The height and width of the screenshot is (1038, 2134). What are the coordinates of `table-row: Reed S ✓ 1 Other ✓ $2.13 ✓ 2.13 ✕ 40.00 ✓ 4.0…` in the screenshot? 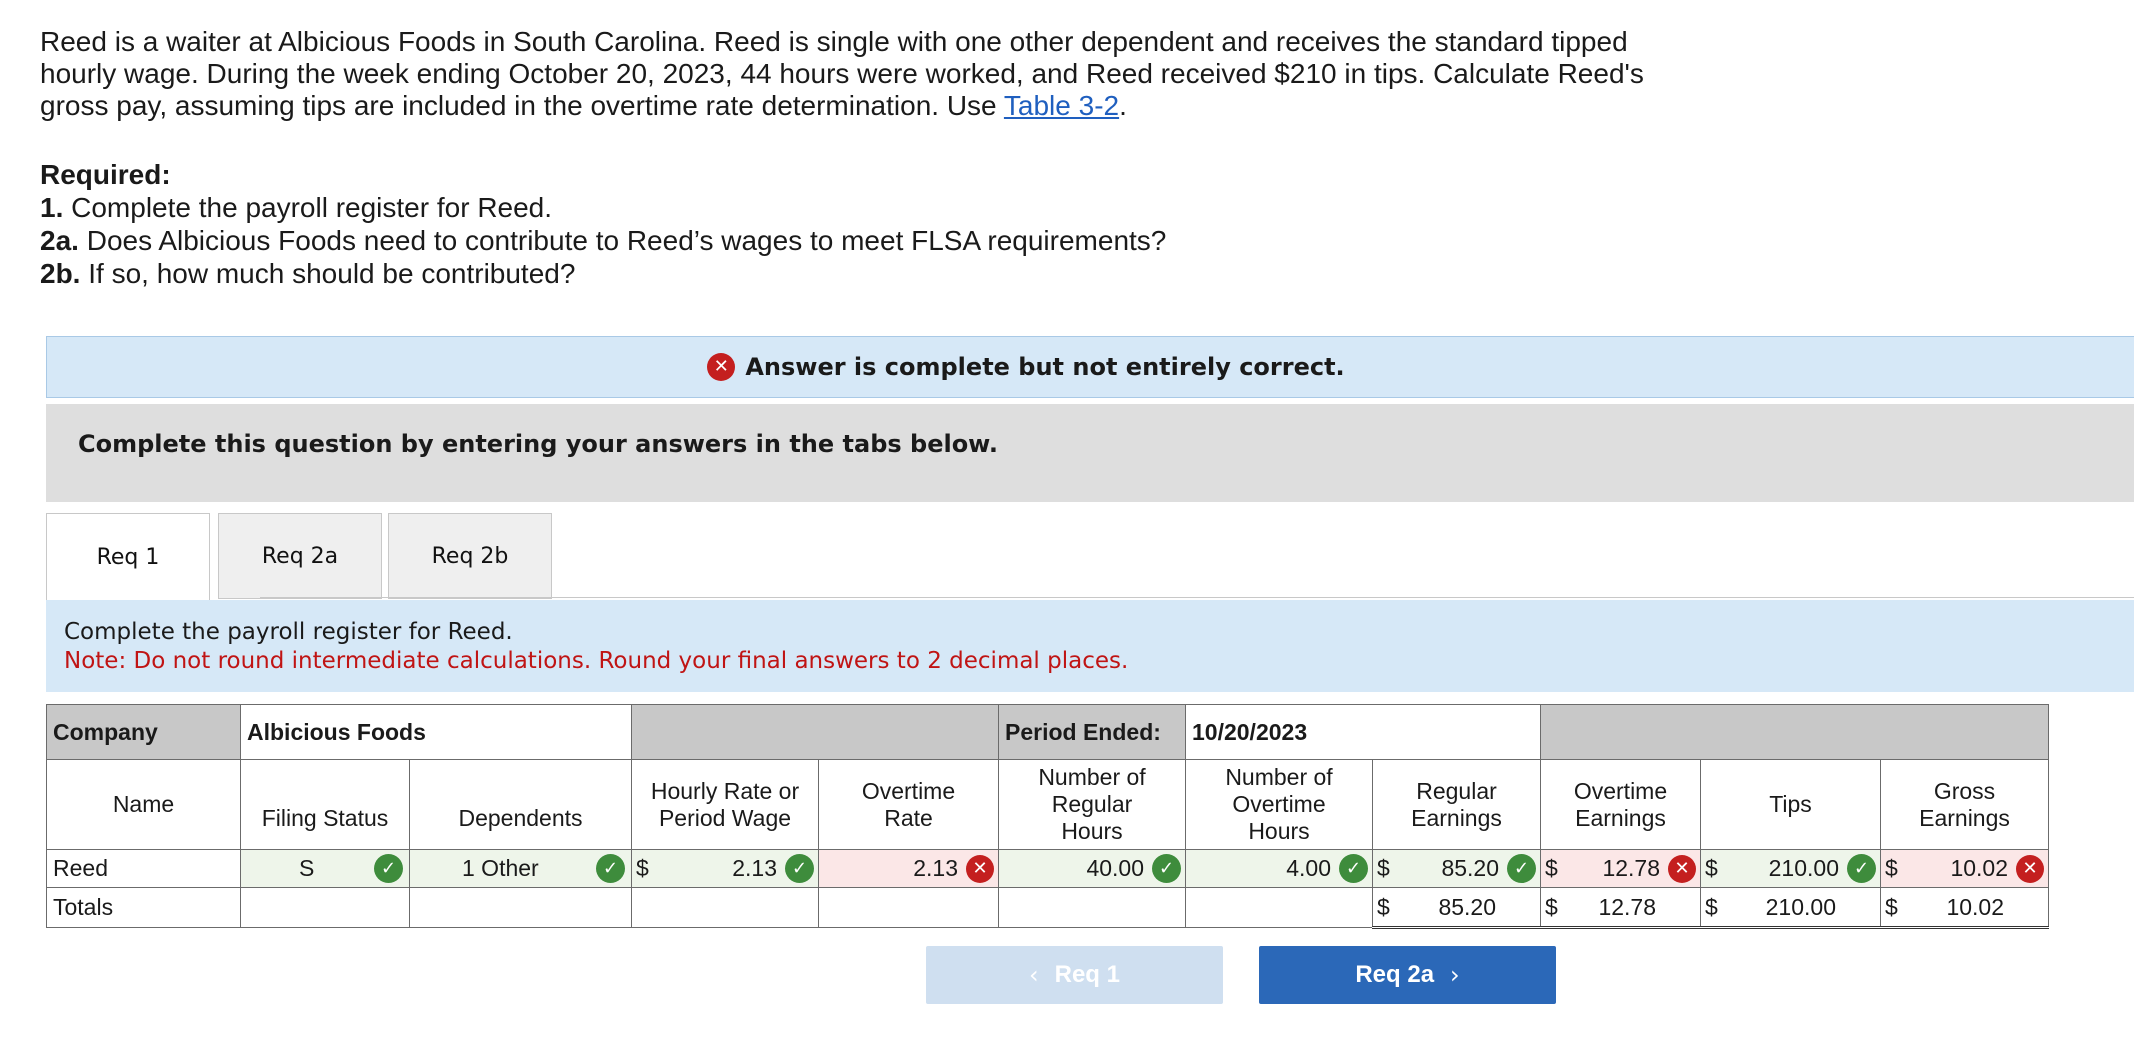 It's located at (1047, 868).